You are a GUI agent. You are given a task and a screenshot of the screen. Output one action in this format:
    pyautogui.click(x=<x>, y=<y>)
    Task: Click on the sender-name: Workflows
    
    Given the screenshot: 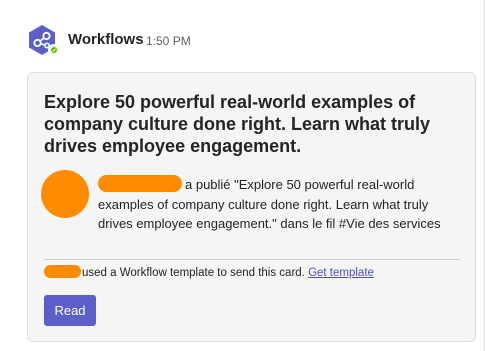 What is the action you would take?
    pyautogui.click(x=106, y=39)
    